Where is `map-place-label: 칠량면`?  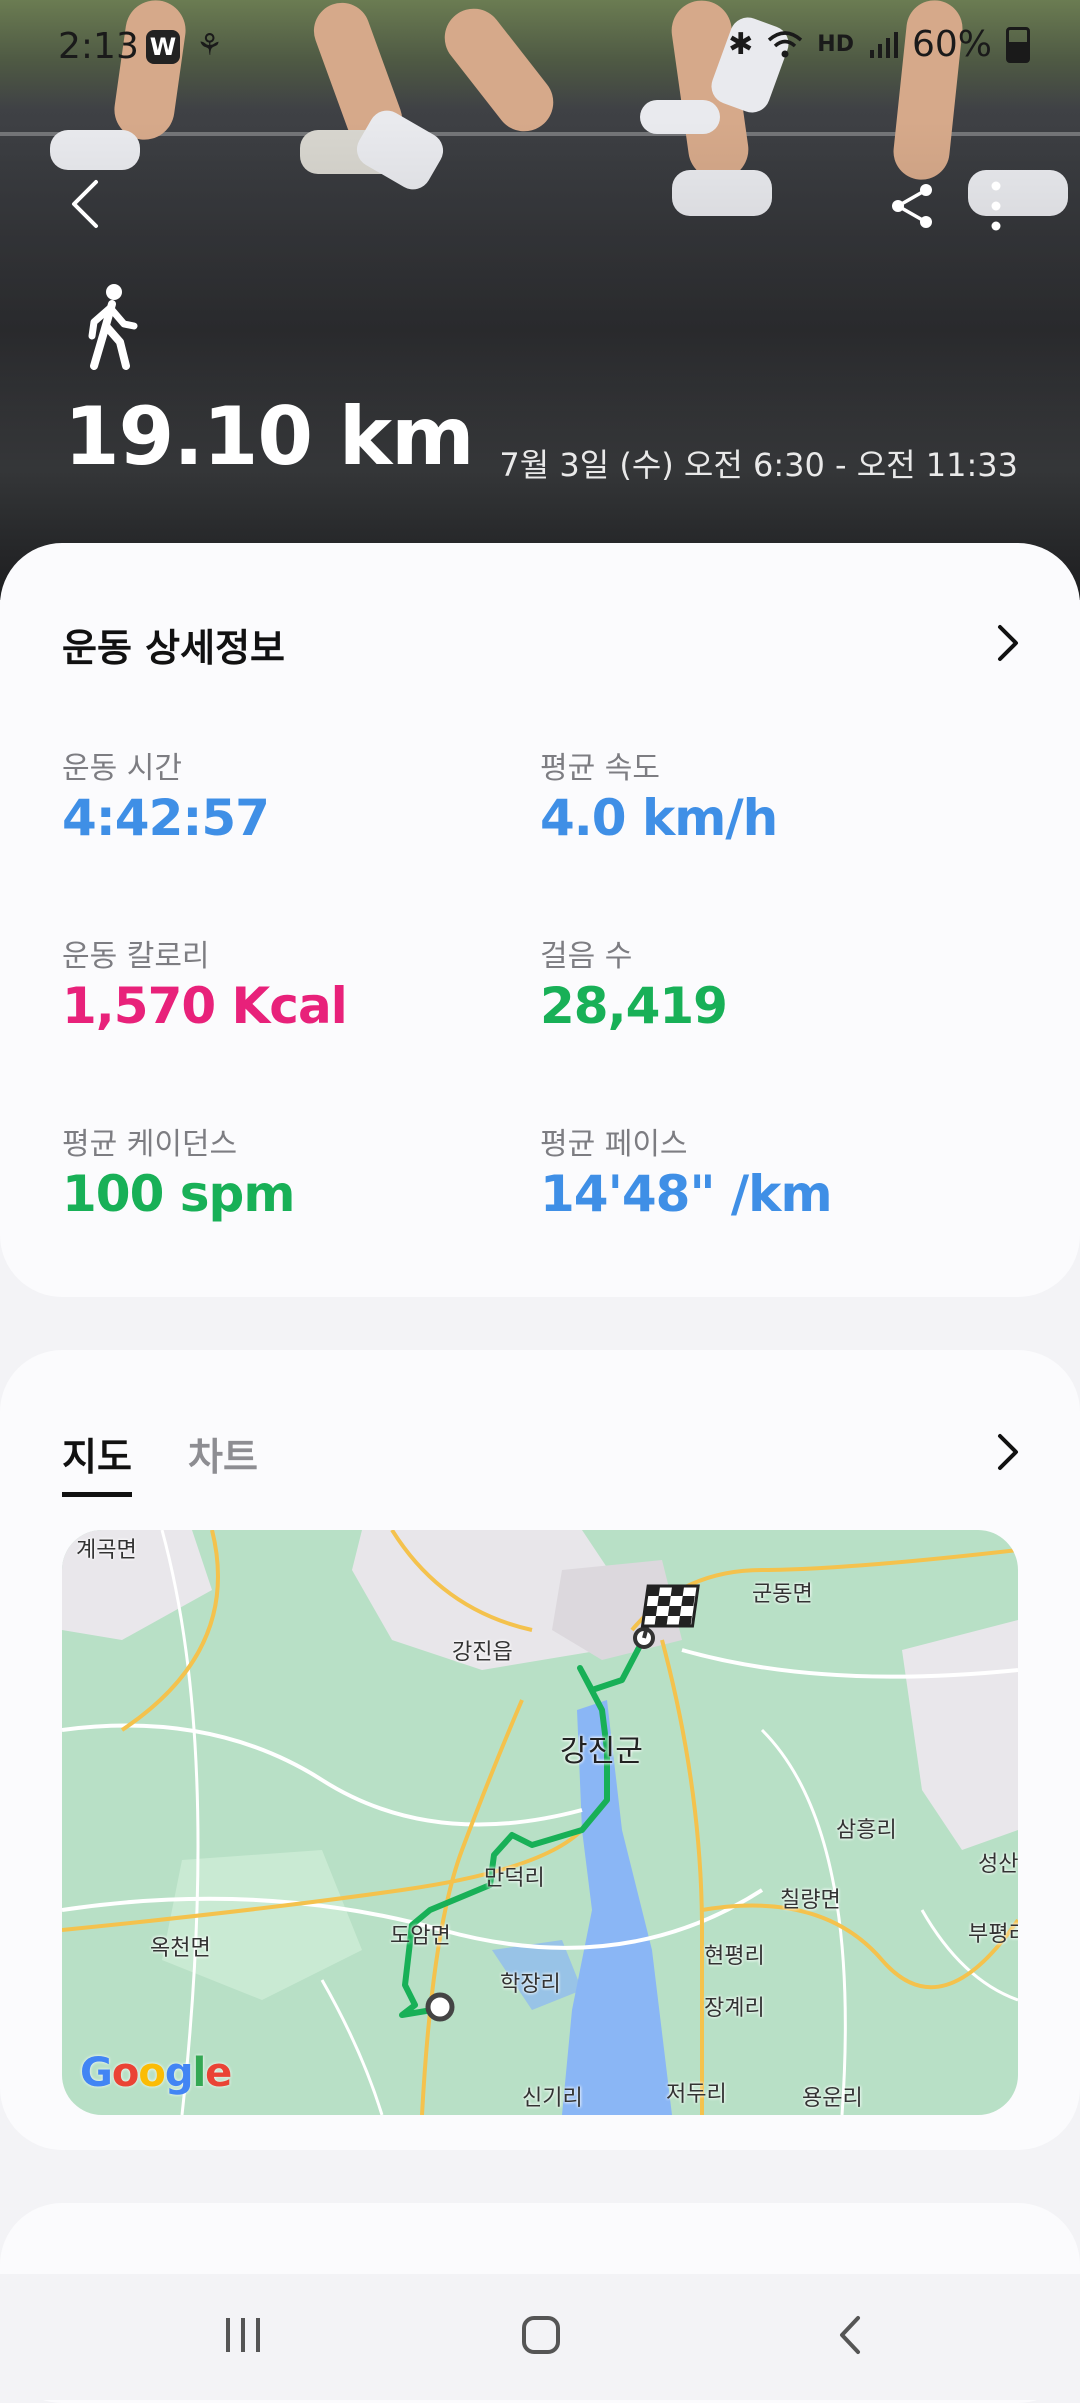 map-place-label: 칠량면 is located at coordinates (810, 1900).